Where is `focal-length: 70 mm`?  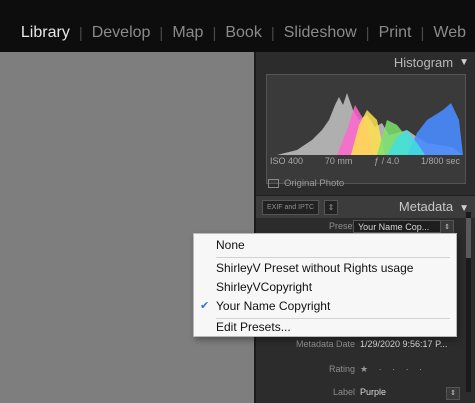 focal-length: 70 mm is located at coordinates (338, 161).